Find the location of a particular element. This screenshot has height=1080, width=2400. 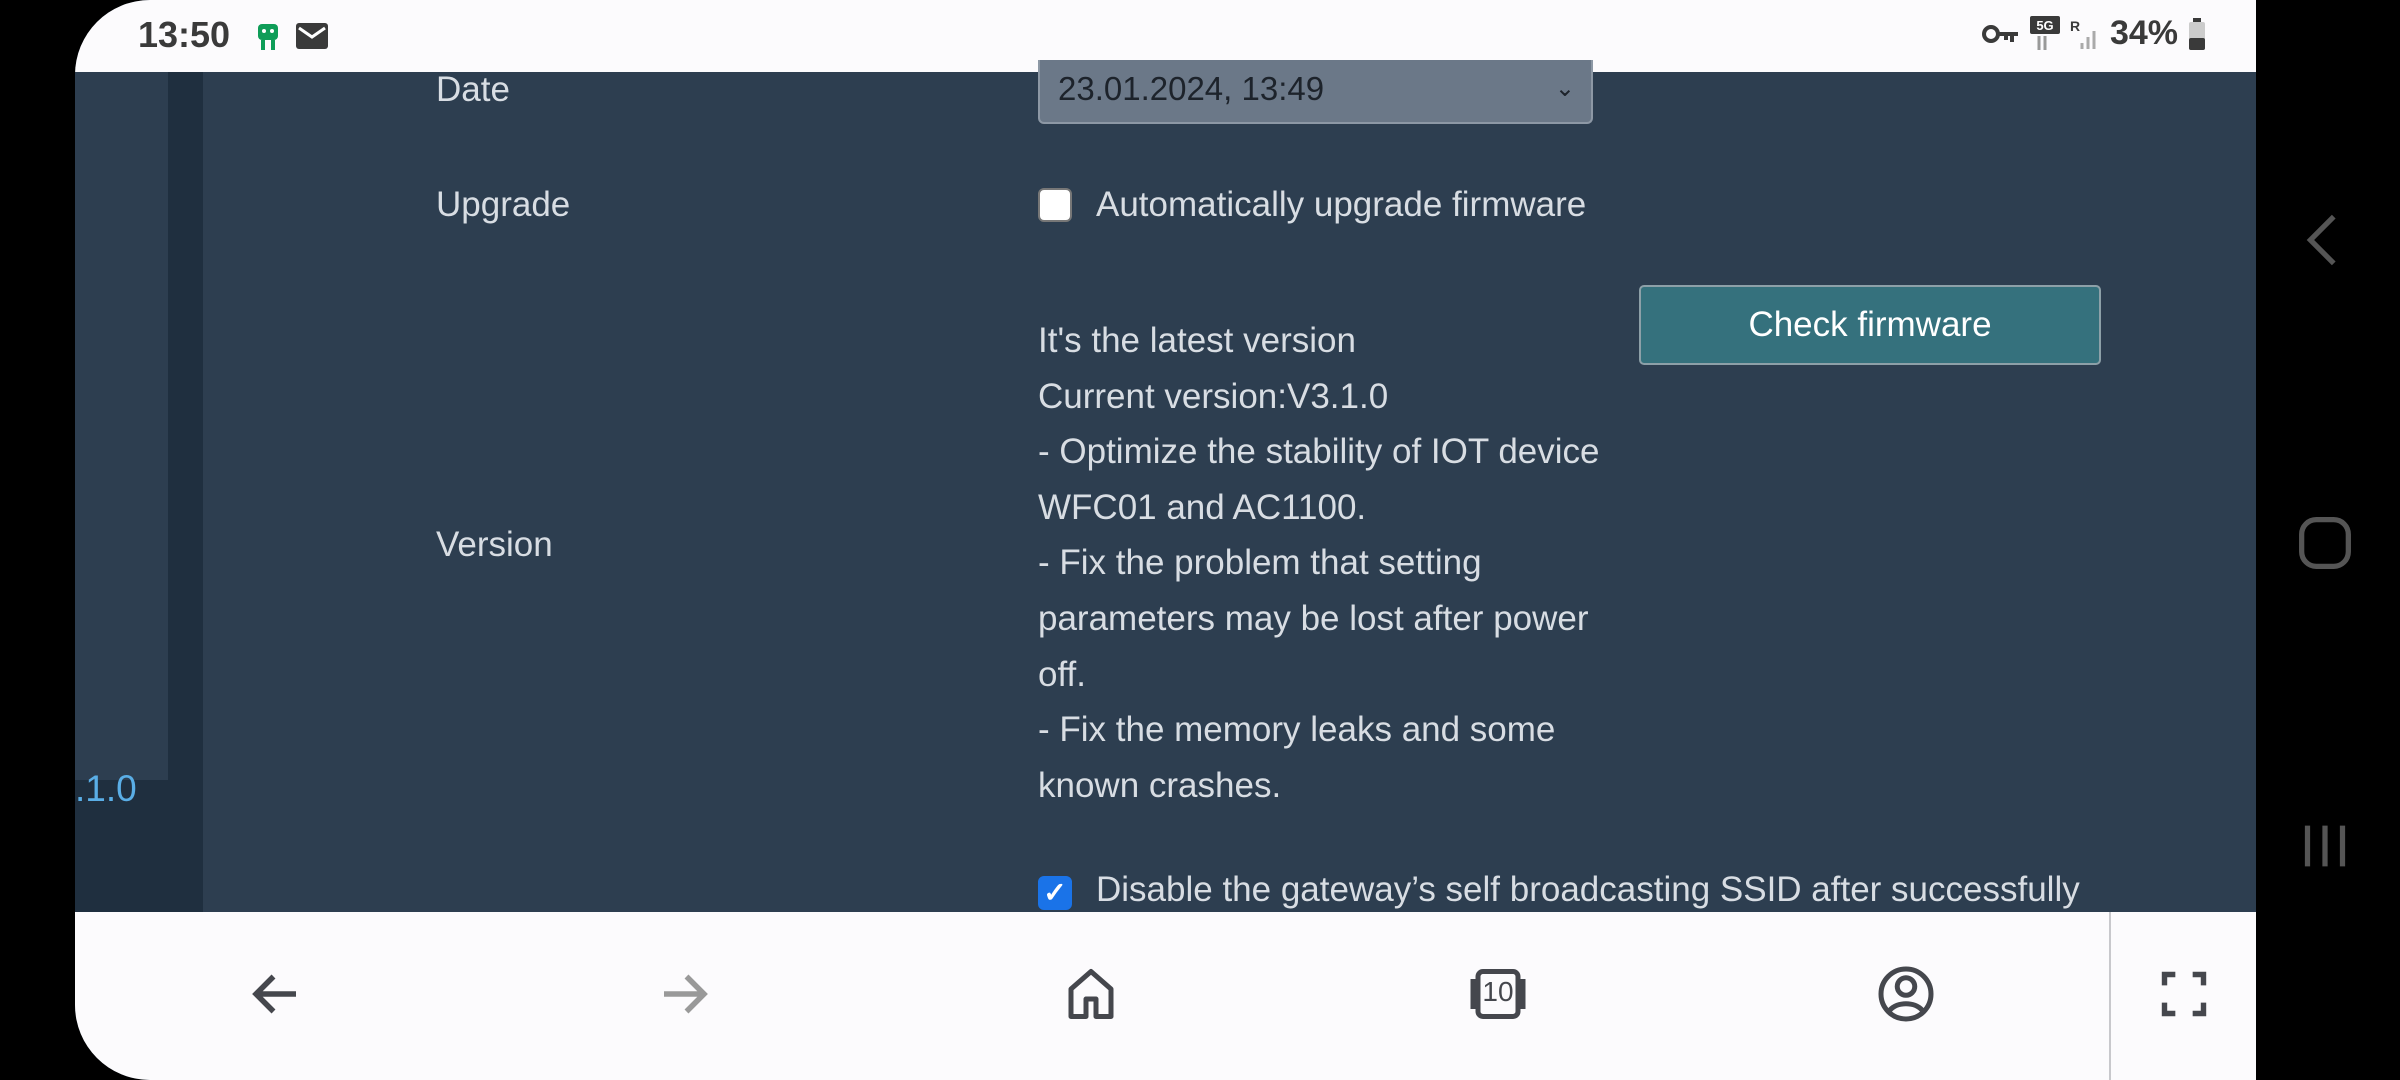

version-line: Current version:V3.1.0 is located at coordinates (1213, 396).